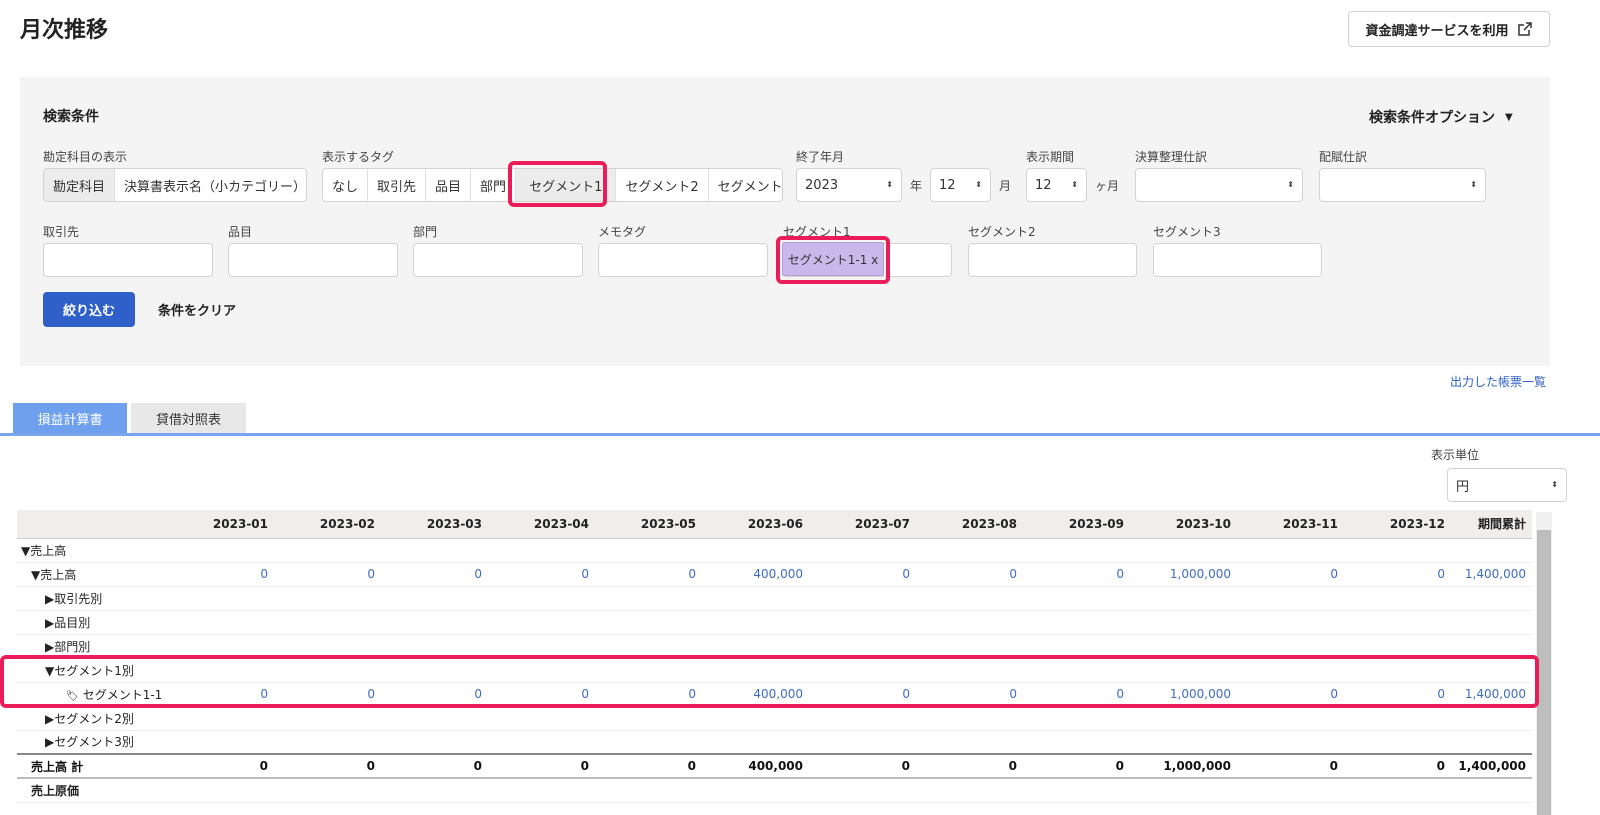 This screenshot has height=815, width=1600. I want to click on column-header: 2023-08, so click(969, 524).